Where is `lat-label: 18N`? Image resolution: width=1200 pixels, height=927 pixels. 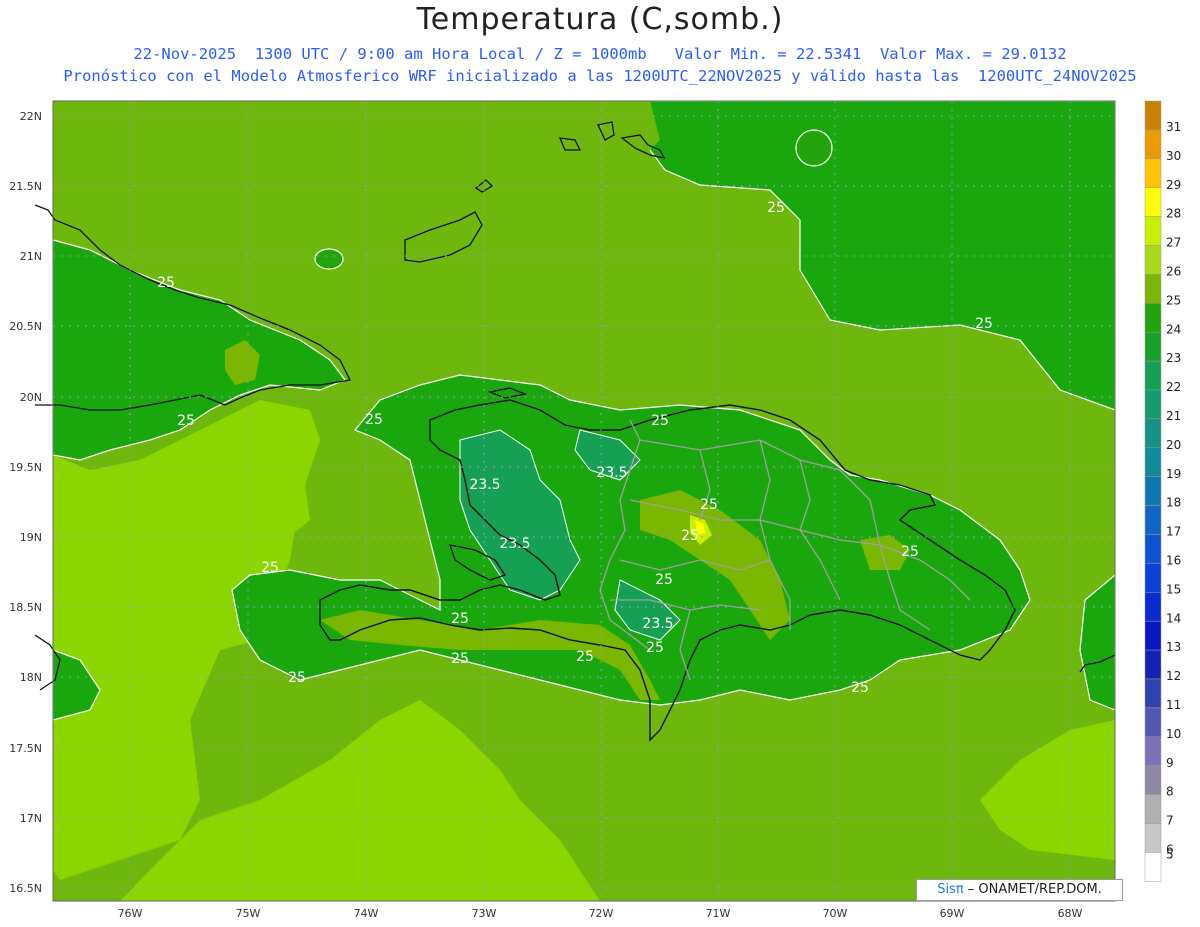
lat-label: 18N is located at coordinates (31, 677).